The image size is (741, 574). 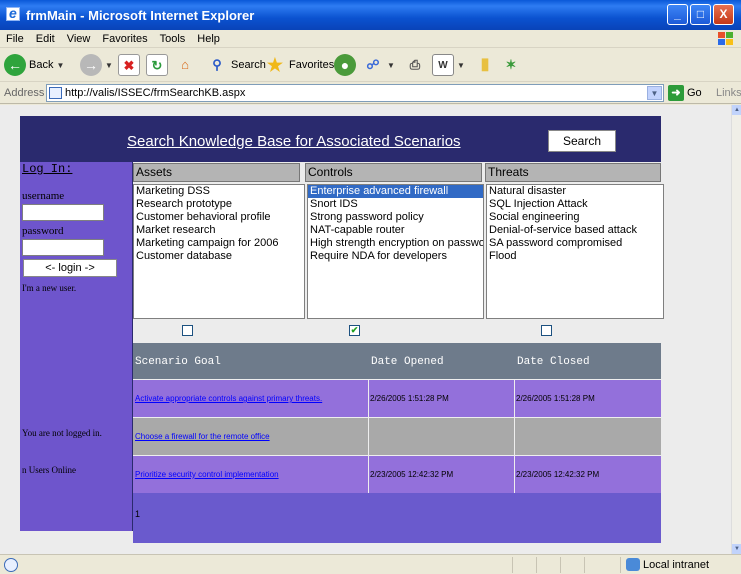 What do you see at coordinates (633, 564) in the screenshot?
I see `intranet-icon` at bounding box center [633, 564].